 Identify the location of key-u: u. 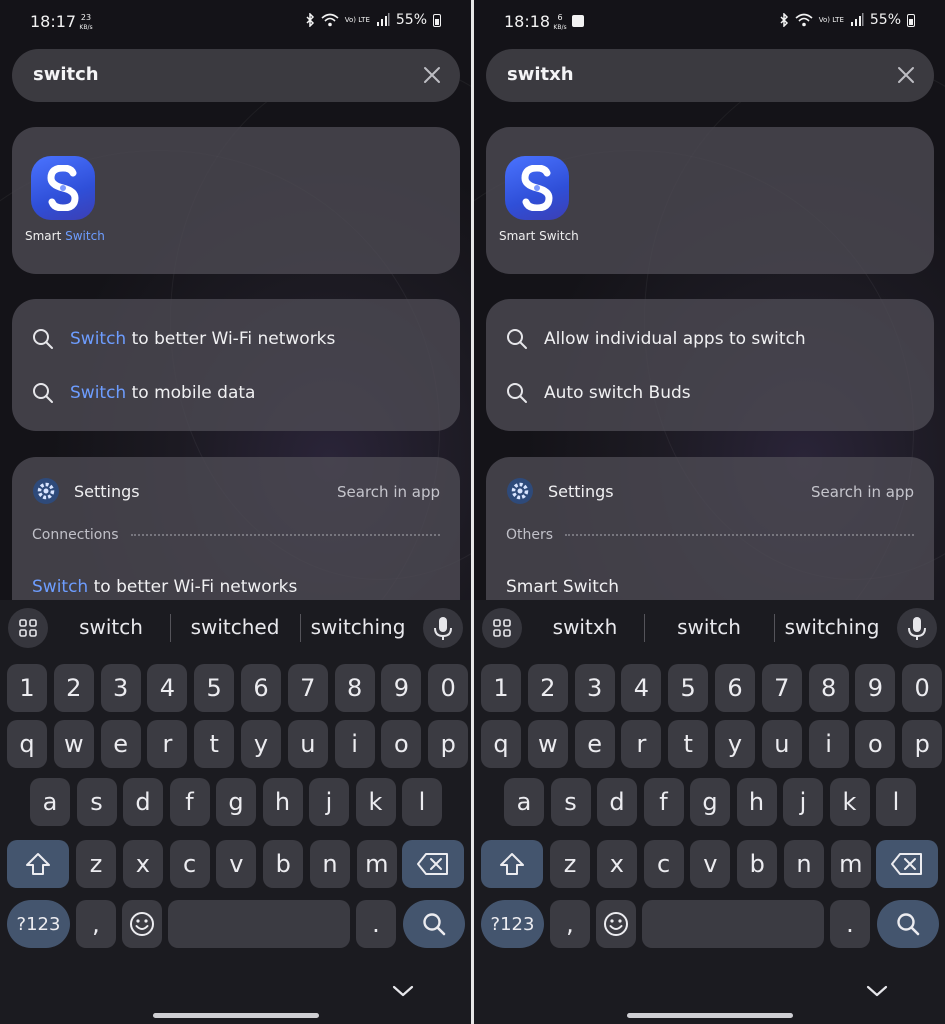
(307, 744).